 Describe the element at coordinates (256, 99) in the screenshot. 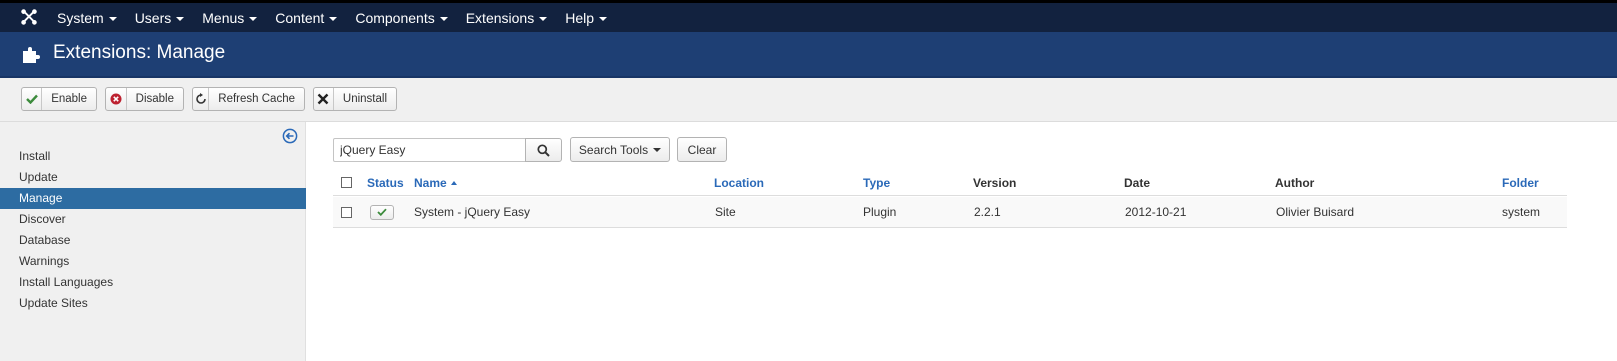

I see `refresh-cache-label: Refresh Cache` at that location.